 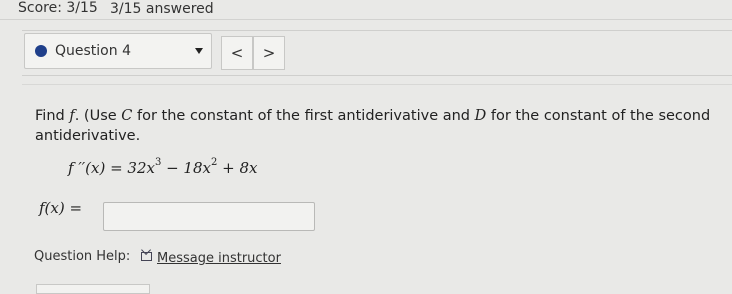 What do you see at coordinates (199, 51) in the screenshot?
I see `chevron-down-icon` at bounding box center [199, 51].